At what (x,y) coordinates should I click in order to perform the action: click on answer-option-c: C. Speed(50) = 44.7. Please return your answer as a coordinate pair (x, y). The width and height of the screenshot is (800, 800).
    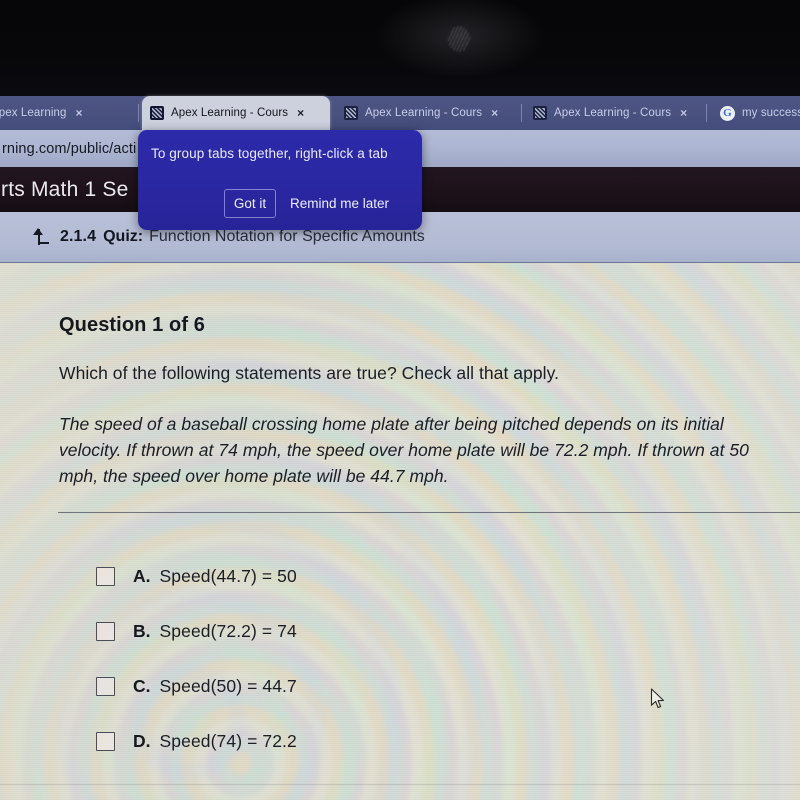
    Looking at the image, I should click on (400, 686).